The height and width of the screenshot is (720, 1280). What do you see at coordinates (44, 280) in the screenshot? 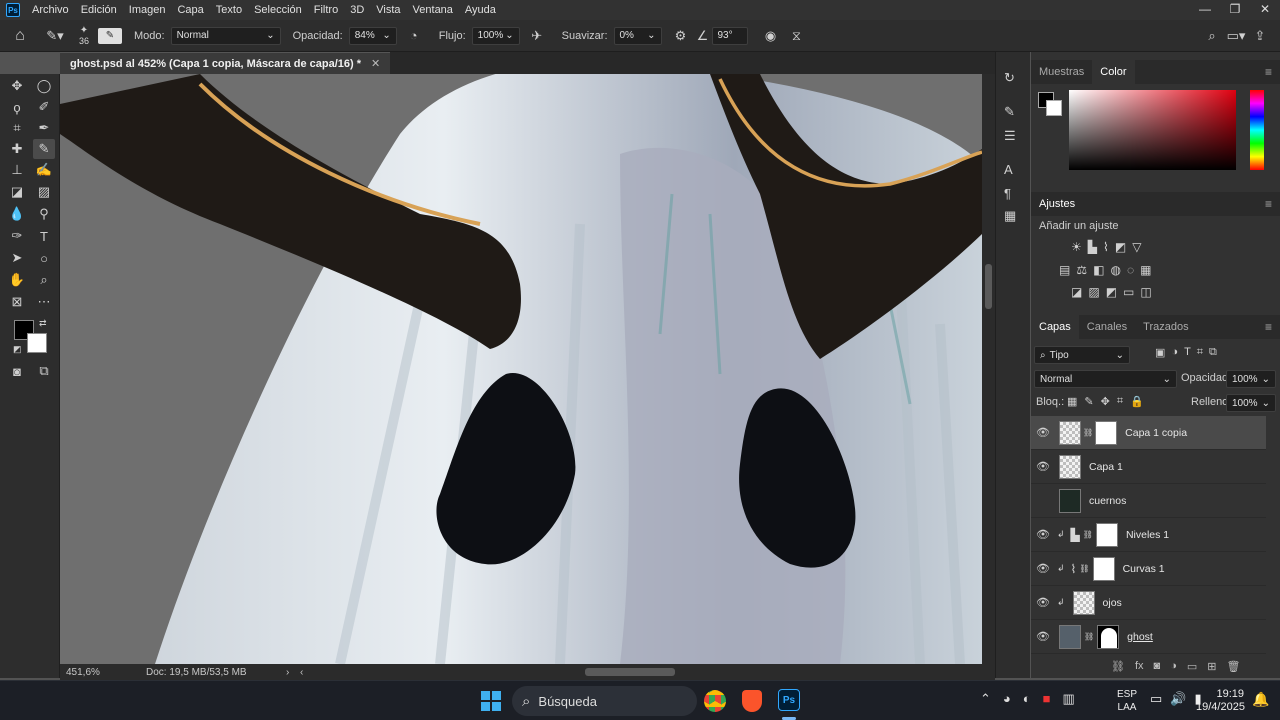
I see `zoom-tool-icon: ⌕` at bounding box center [44, 280].